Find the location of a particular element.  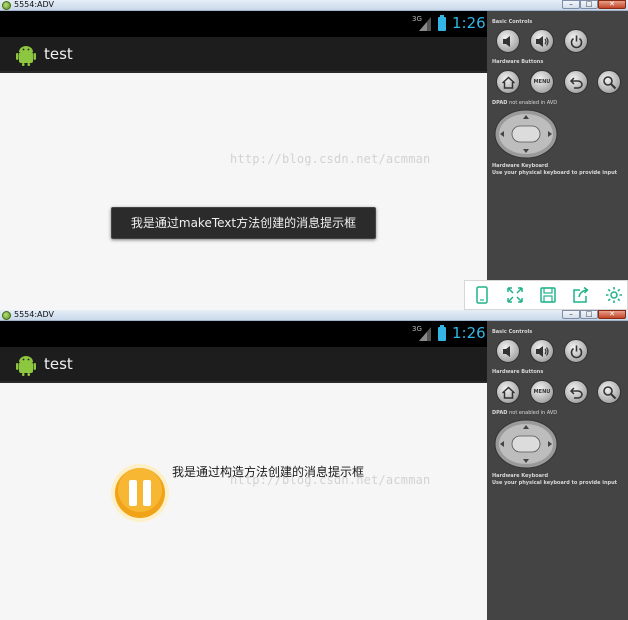

save-icon is located at coordinates (548, 295).